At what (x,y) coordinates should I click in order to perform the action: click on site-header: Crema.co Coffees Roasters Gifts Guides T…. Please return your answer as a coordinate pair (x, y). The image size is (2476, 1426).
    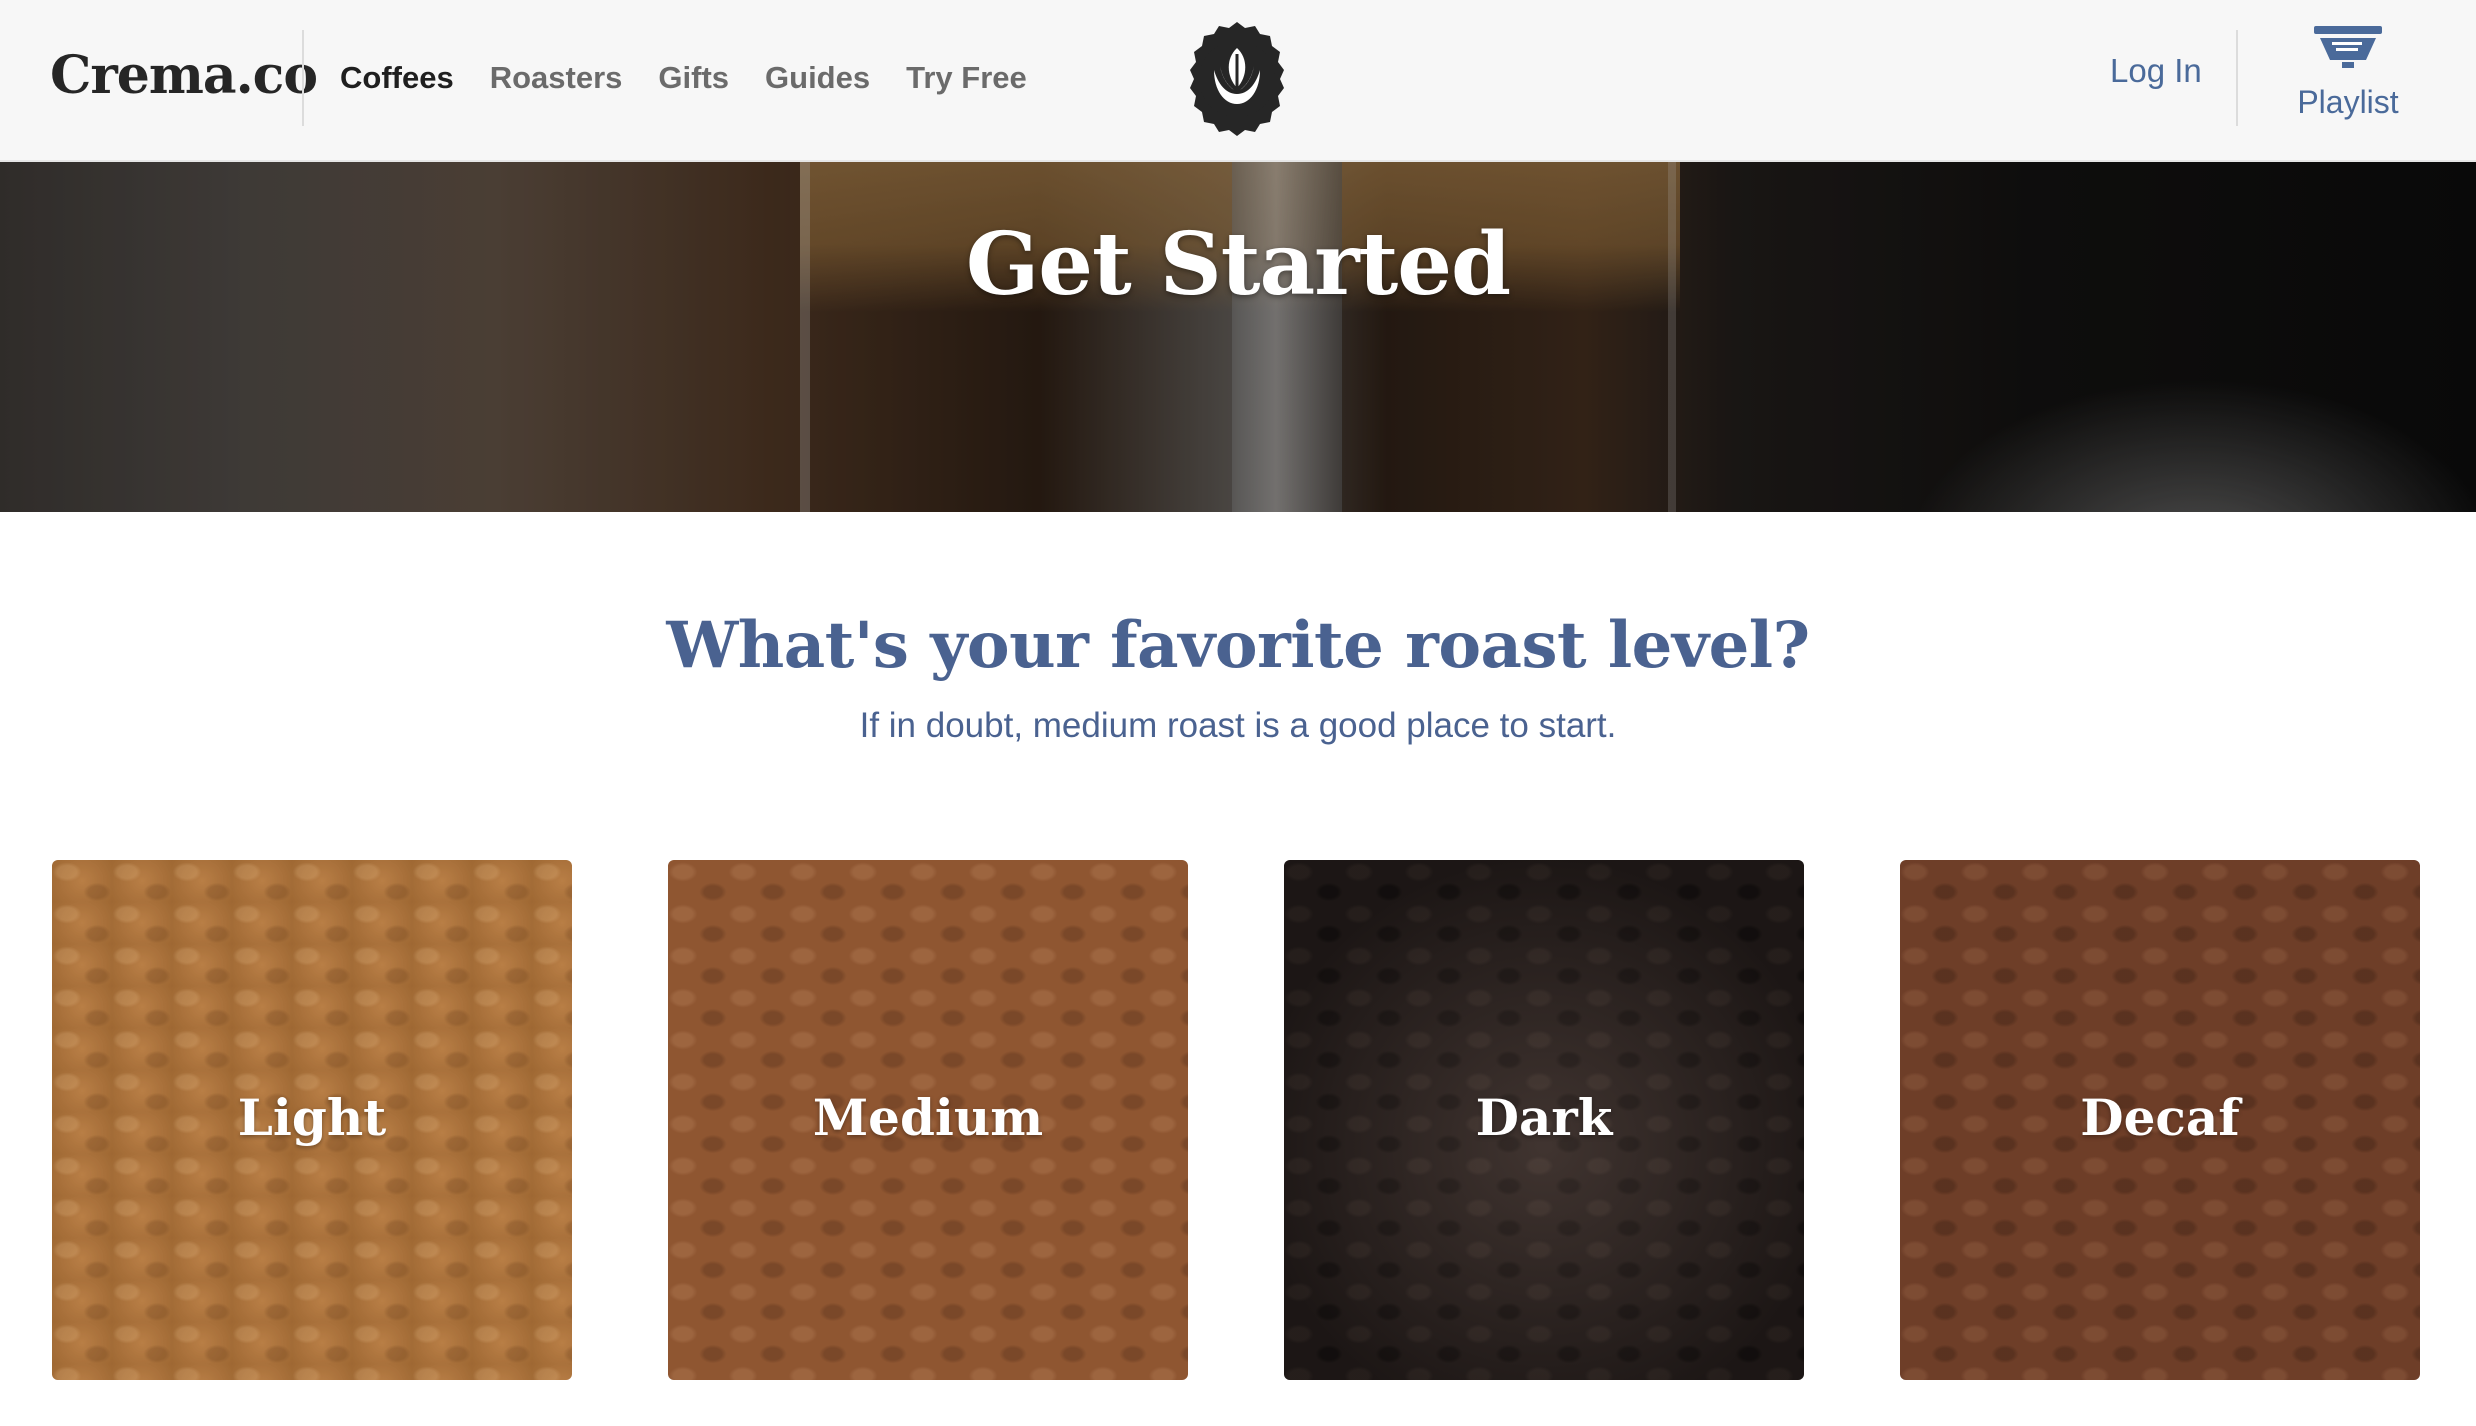
    Looking at the image, I should click on (1238, 81).